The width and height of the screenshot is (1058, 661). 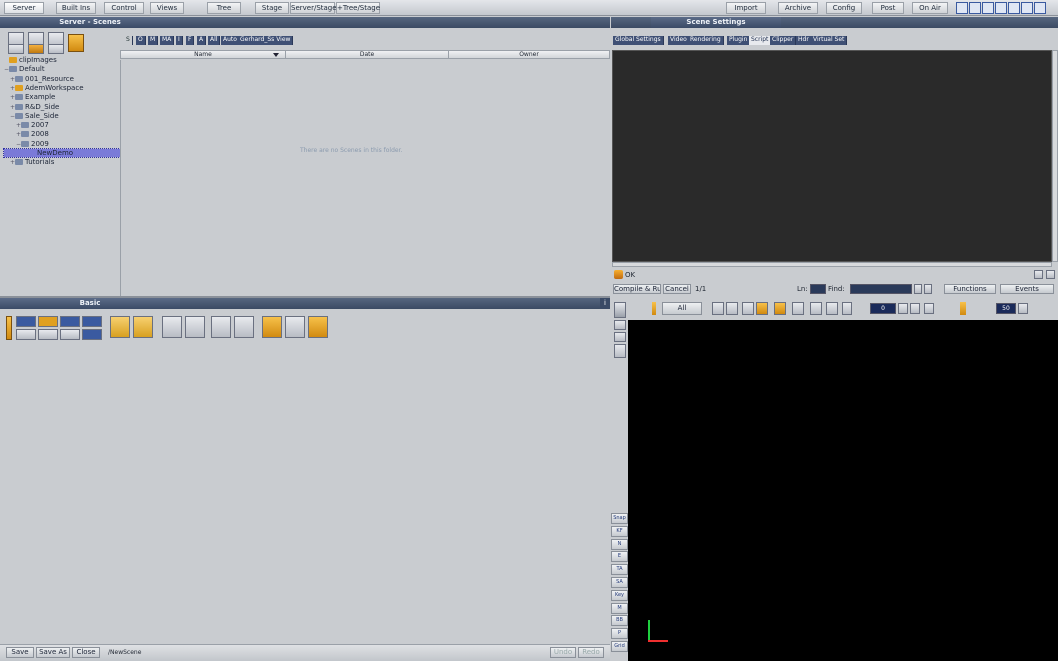 I want to click on go-start-icon, so click(x=718, y=308).